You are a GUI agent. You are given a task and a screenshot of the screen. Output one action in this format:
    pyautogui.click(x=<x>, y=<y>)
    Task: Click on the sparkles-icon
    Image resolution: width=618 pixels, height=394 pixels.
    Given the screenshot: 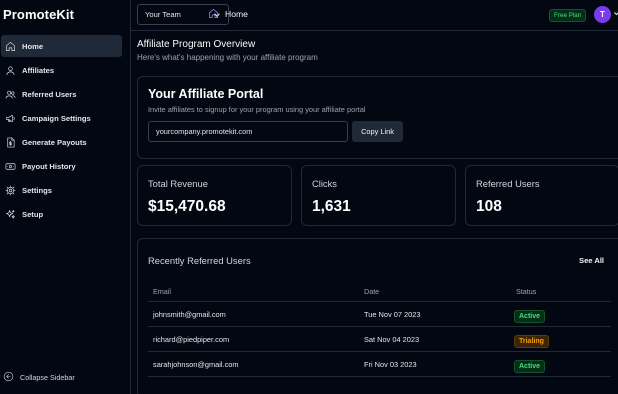 What is the action you would take?
    pyautogui.click(x=10, y=214)
    